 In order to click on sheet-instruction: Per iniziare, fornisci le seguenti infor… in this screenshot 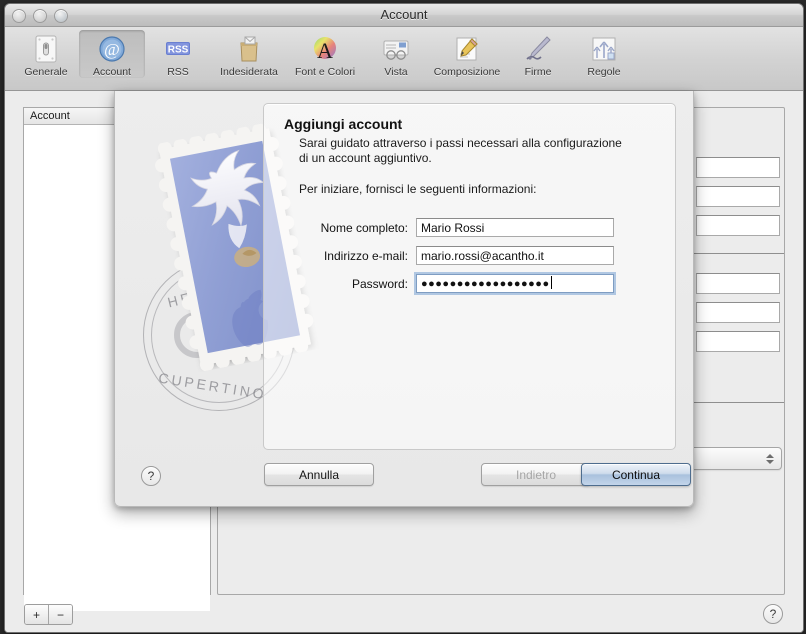, I will do `click(418, 189)`.